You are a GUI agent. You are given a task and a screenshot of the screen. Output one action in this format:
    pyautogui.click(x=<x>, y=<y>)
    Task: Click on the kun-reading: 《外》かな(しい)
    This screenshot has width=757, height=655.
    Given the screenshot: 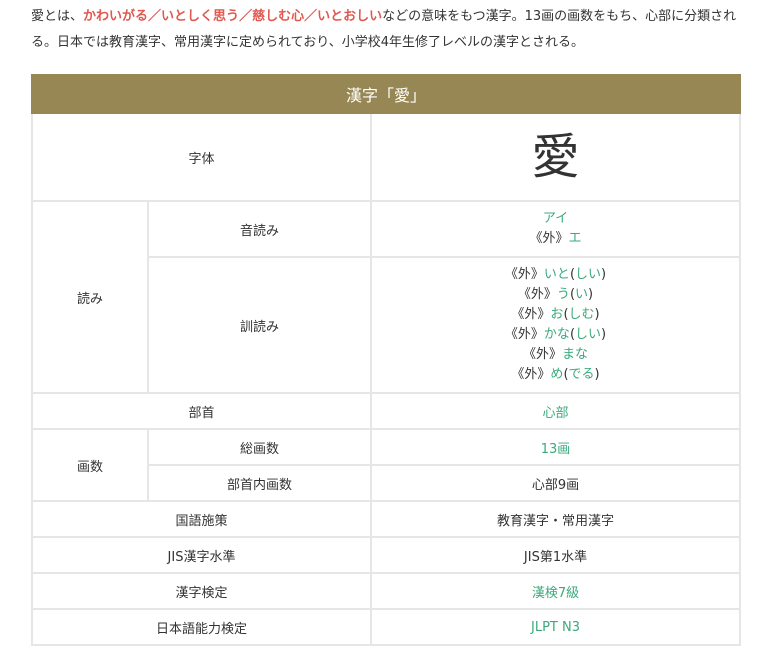 What is the action you would take?
    pyautogui.click(x=555, y=335)
    